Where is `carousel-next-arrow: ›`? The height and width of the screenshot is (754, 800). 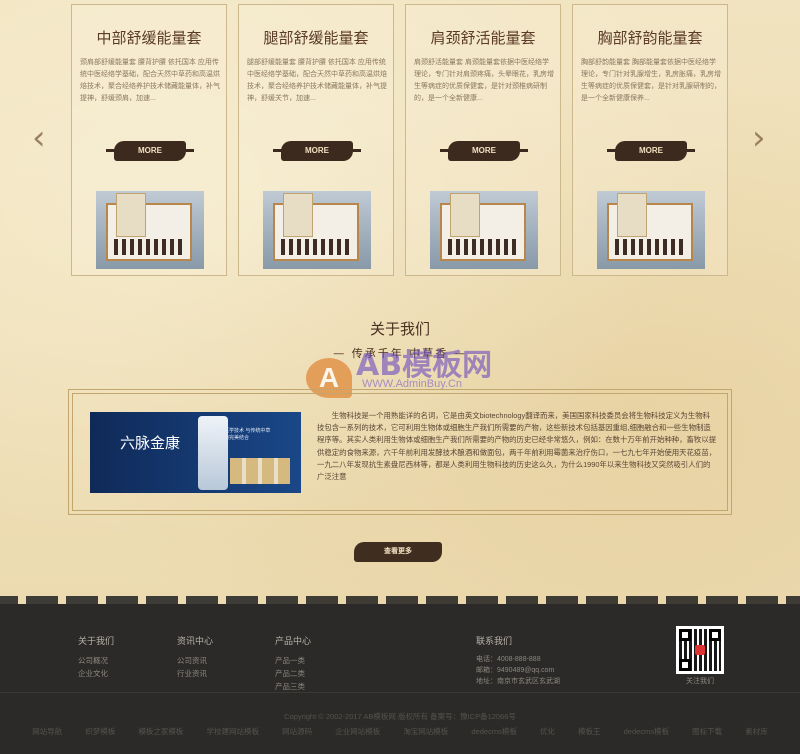
carousel-next-arrow: › is located at coordinates (760, 138).